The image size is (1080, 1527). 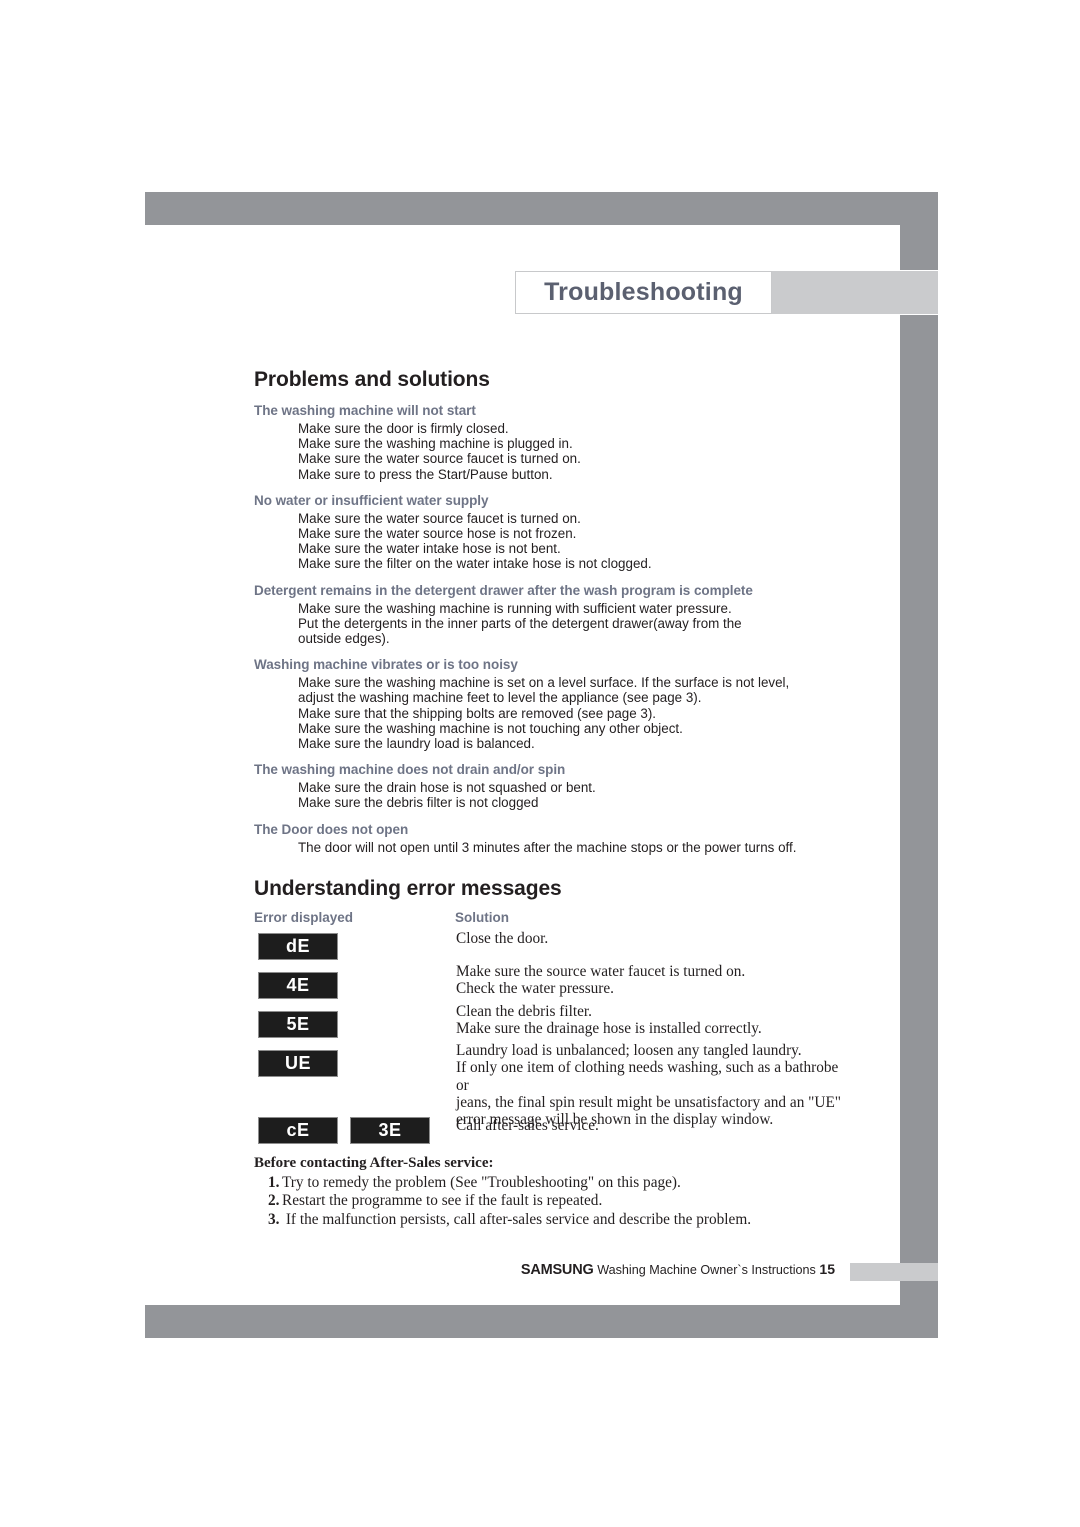 I want to click on footer-text: Washing Machine Owner`s Instructions, so click(x=706, y=1270).